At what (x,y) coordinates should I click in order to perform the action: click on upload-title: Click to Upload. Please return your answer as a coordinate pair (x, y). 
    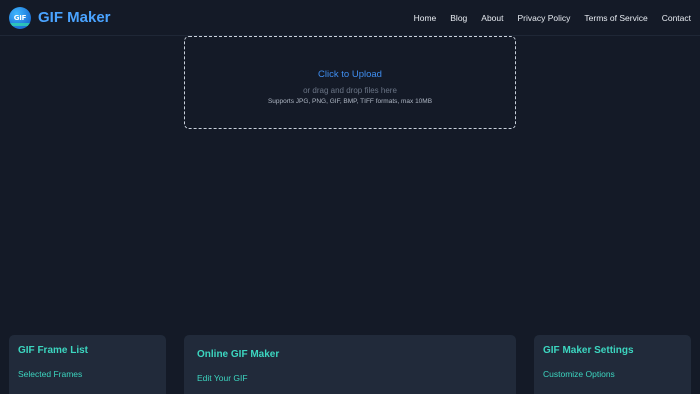
    Looking at the image, I should click on (350, 74).